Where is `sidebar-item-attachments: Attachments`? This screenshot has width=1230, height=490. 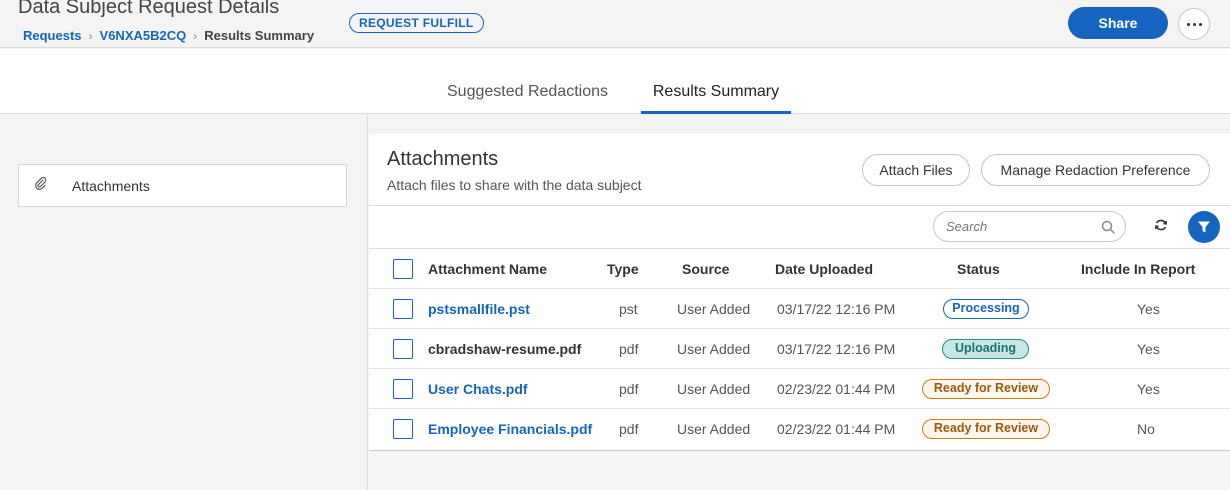
sidebar-item-attachments: Attachments is located at coordinates (182, 185).